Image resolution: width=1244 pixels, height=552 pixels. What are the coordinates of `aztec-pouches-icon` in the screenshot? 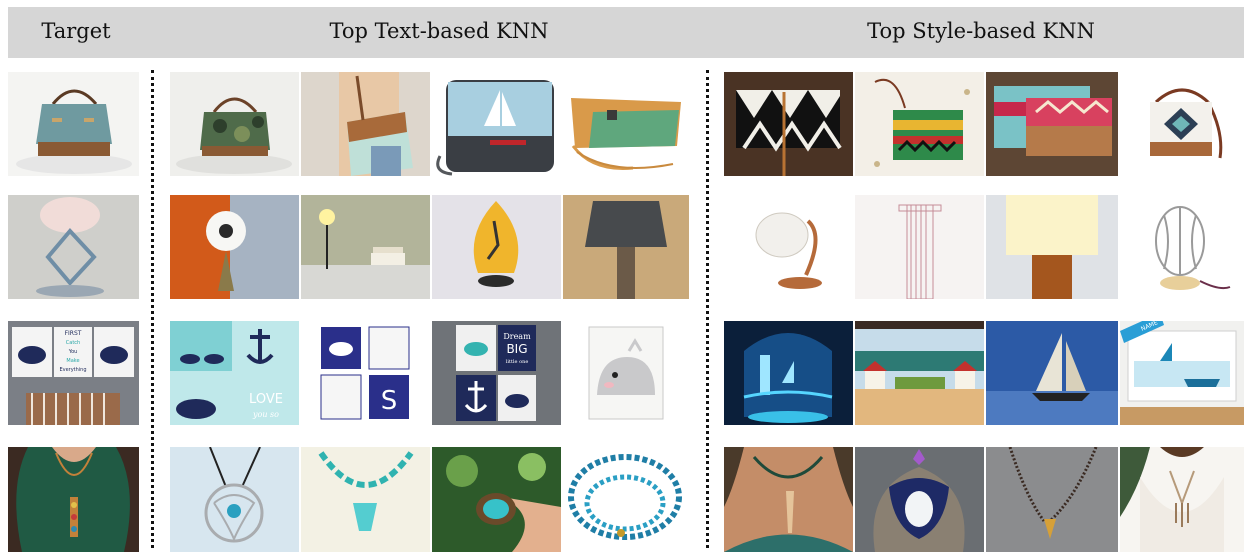 It's located at (1052, 124).